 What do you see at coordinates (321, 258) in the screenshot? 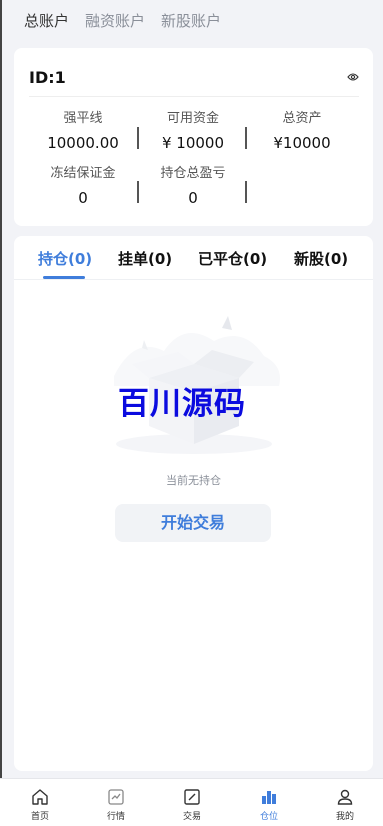
I see `tab-new-shares: 新股(0)` at bounding box center [321, 258].